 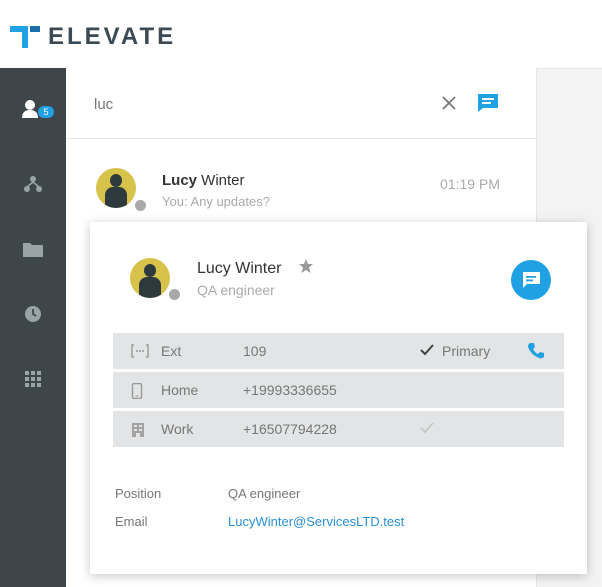 I want to click on contact-presence-indicator, so click(x=174, y=294).